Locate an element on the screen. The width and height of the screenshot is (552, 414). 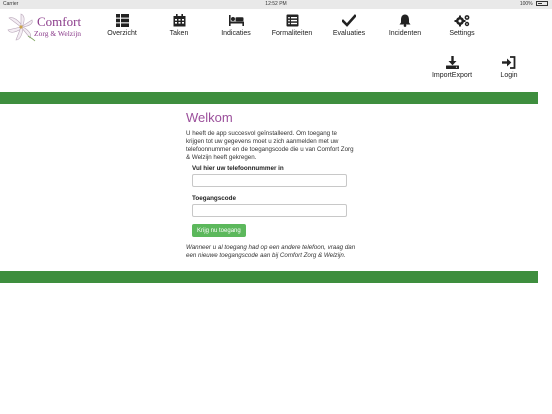
nav-settings-label: Settings is located at coordinates (462, 33).